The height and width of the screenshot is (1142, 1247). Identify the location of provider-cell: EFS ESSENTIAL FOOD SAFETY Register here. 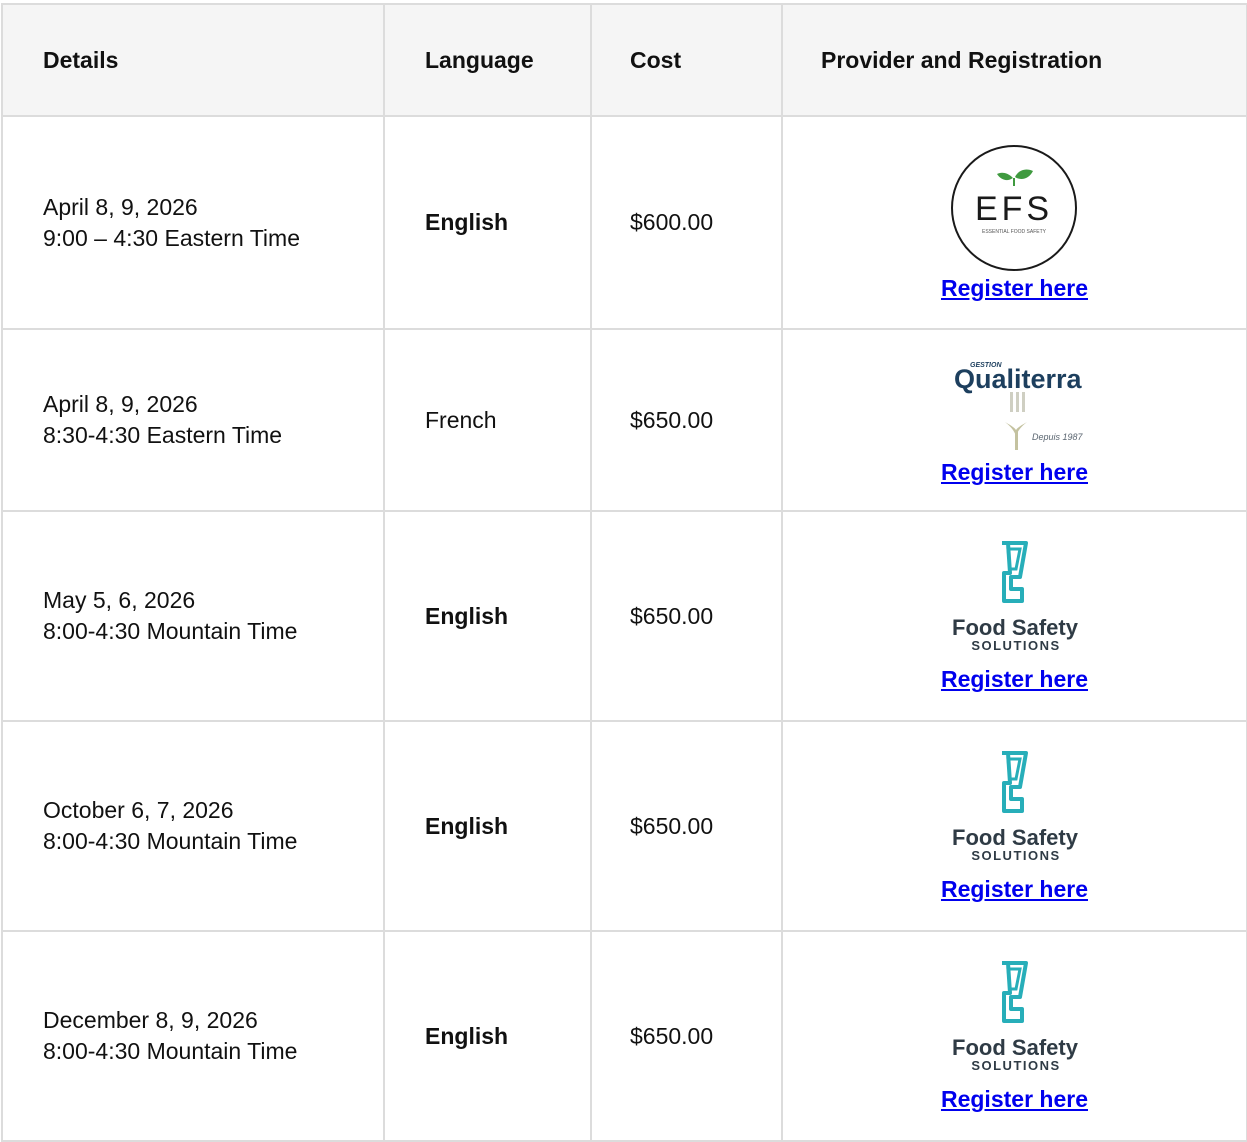
(1014, 222).